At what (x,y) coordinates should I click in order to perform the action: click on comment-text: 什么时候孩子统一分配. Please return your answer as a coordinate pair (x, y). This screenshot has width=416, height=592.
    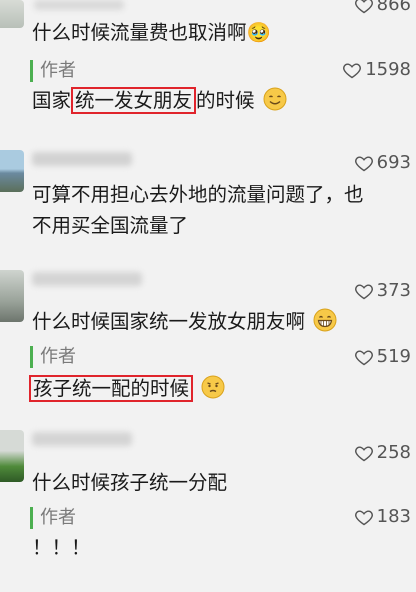
    Looking at the image, I should click on (130, 482).